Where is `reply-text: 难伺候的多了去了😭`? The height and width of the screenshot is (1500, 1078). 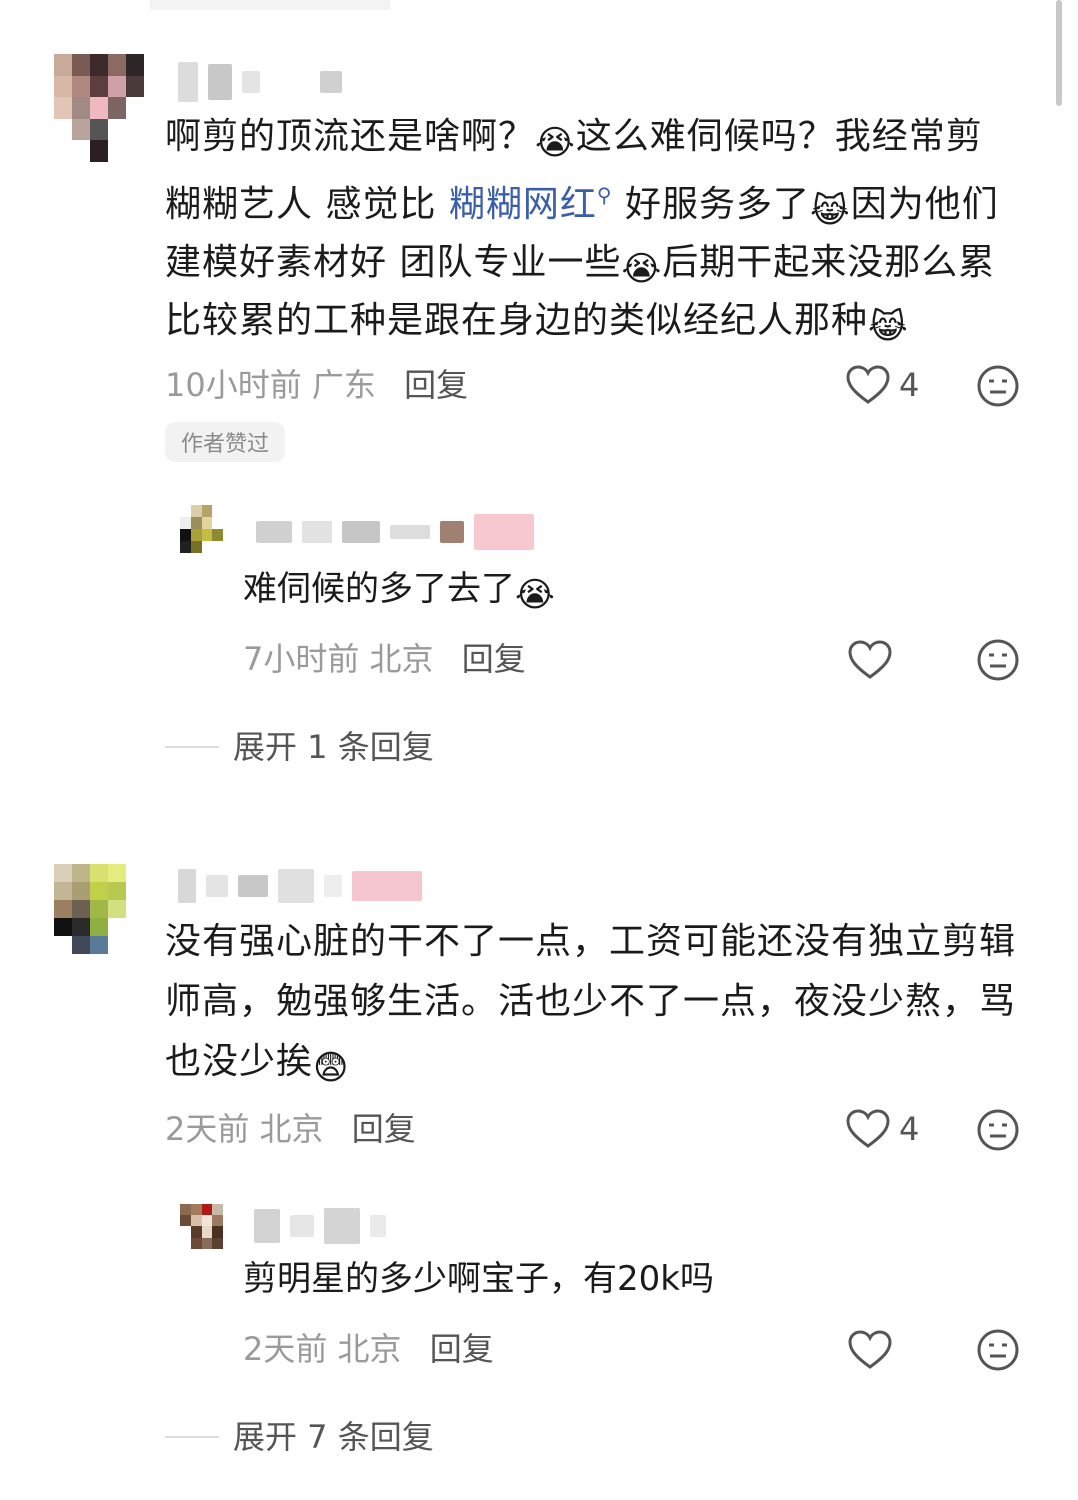
reply-text: 难伺候的多了去了😭 is located at coordinates (399, 592).